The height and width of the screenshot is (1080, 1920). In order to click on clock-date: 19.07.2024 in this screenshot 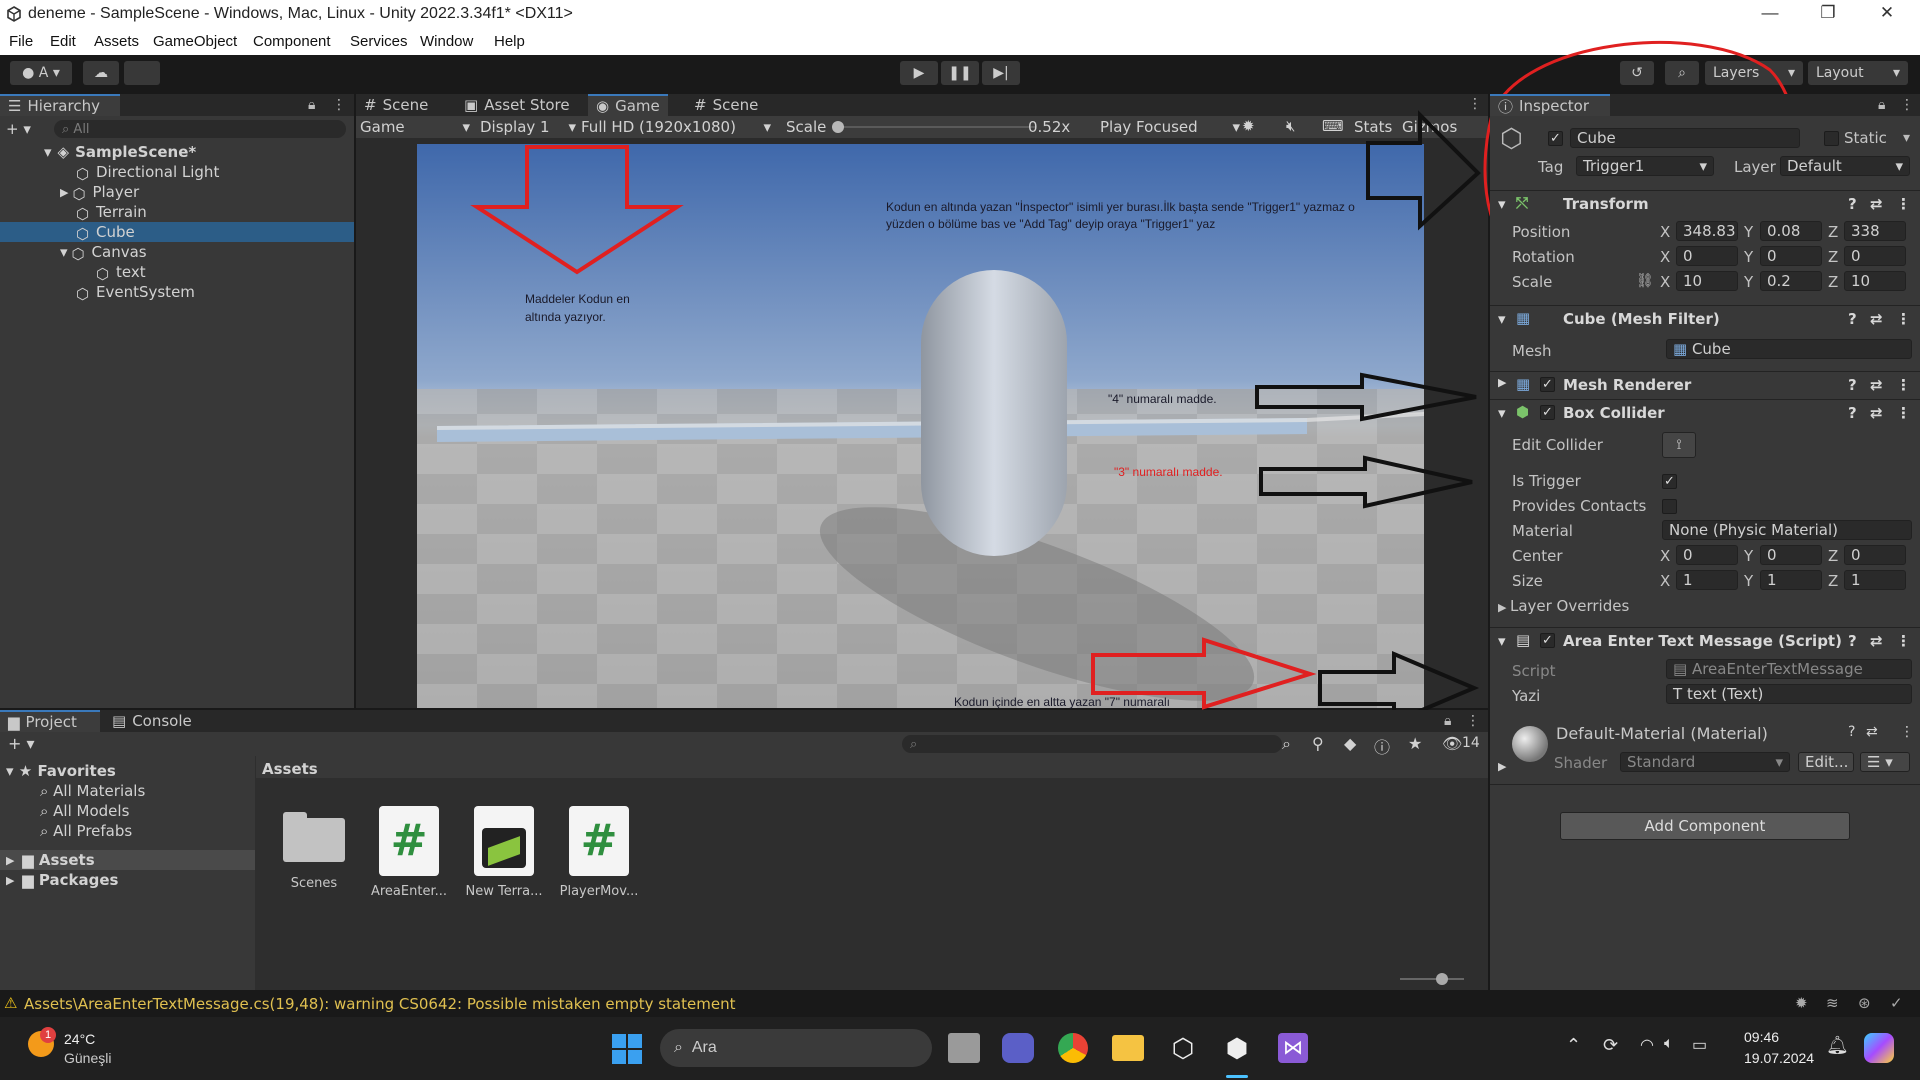, I will do `click(1779, 1058)`.